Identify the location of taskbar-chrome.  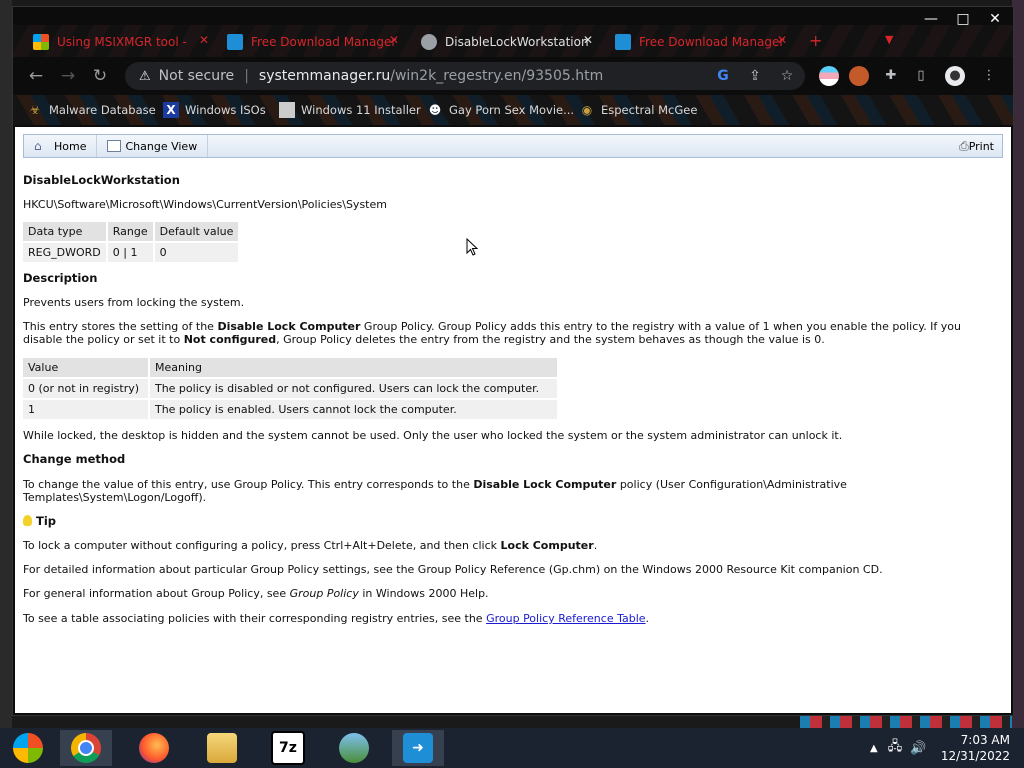
(86, 748).